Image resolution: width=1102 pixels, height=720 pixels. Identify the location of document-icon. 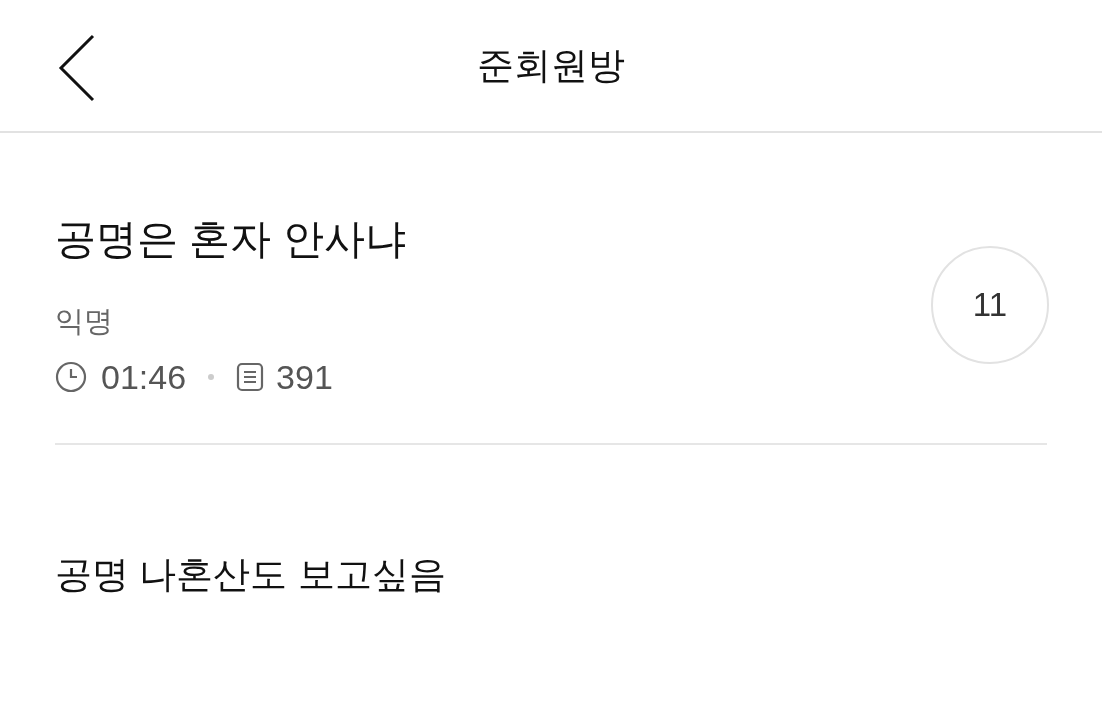
(250, 377).